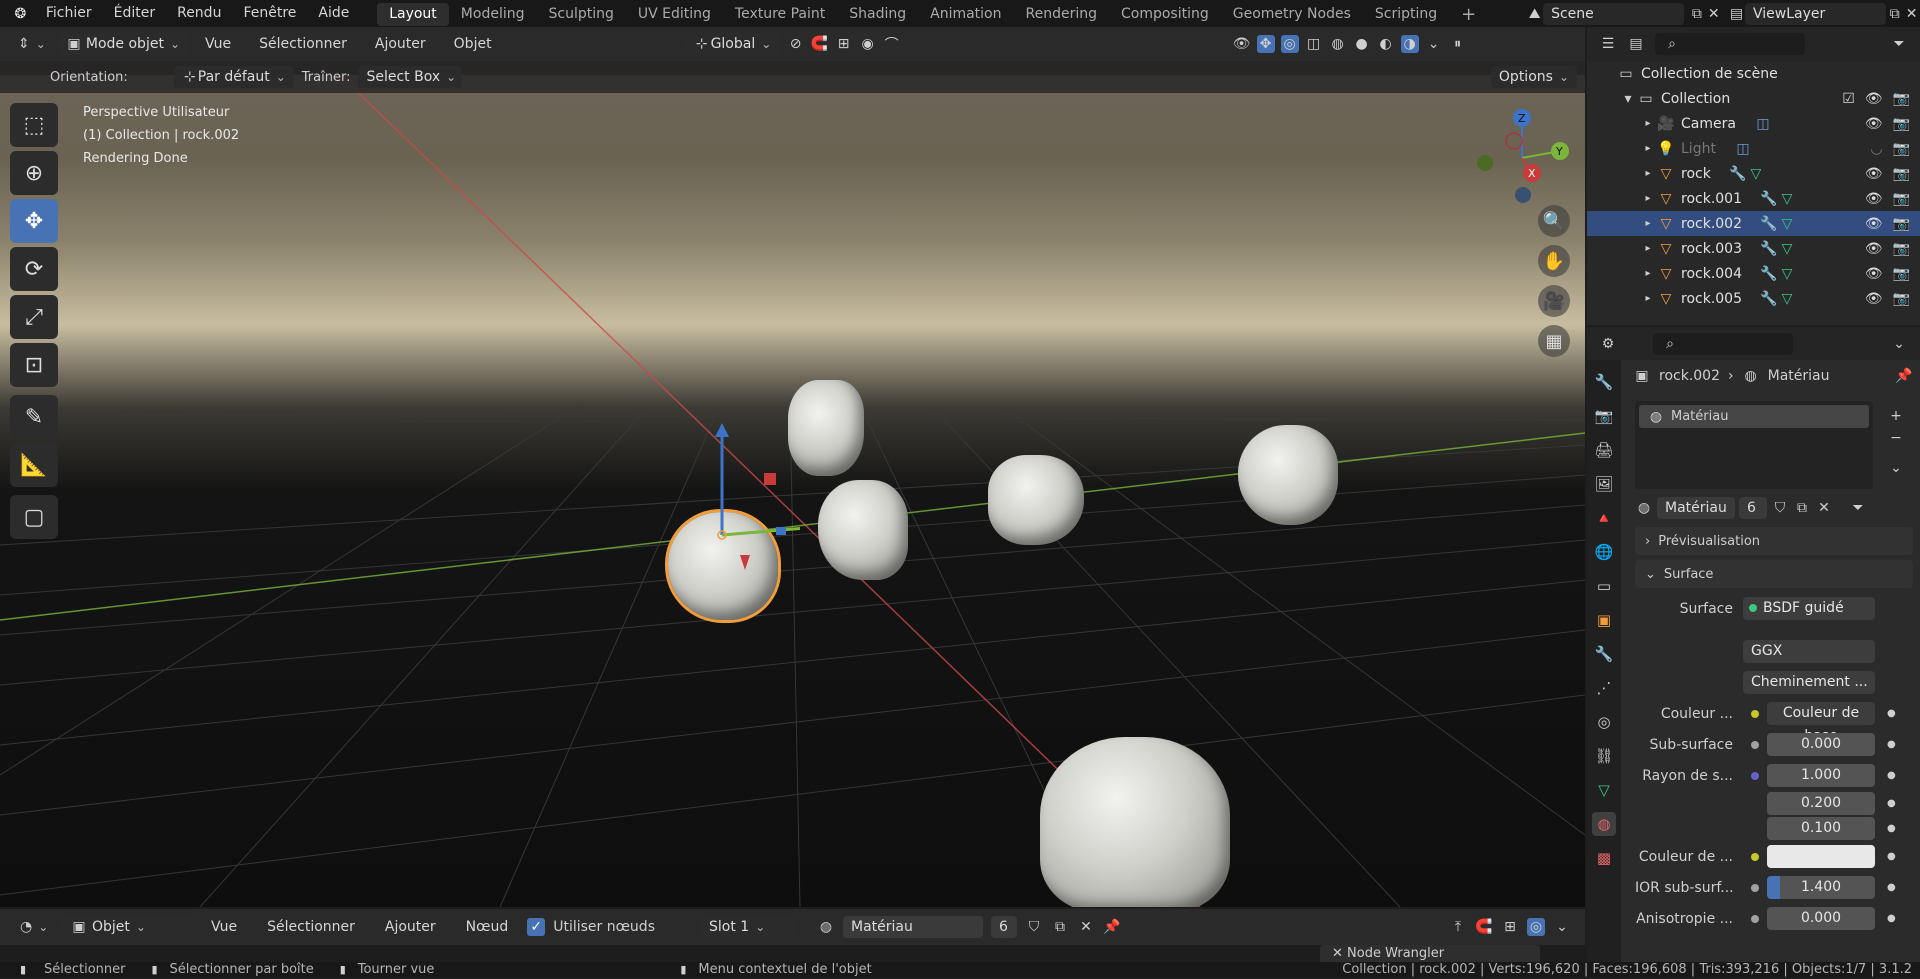 Image resolution: width=1920 pixels, height=979 pixels. I want to click on world-tab-icon: 🌐, so click(1604, 552).